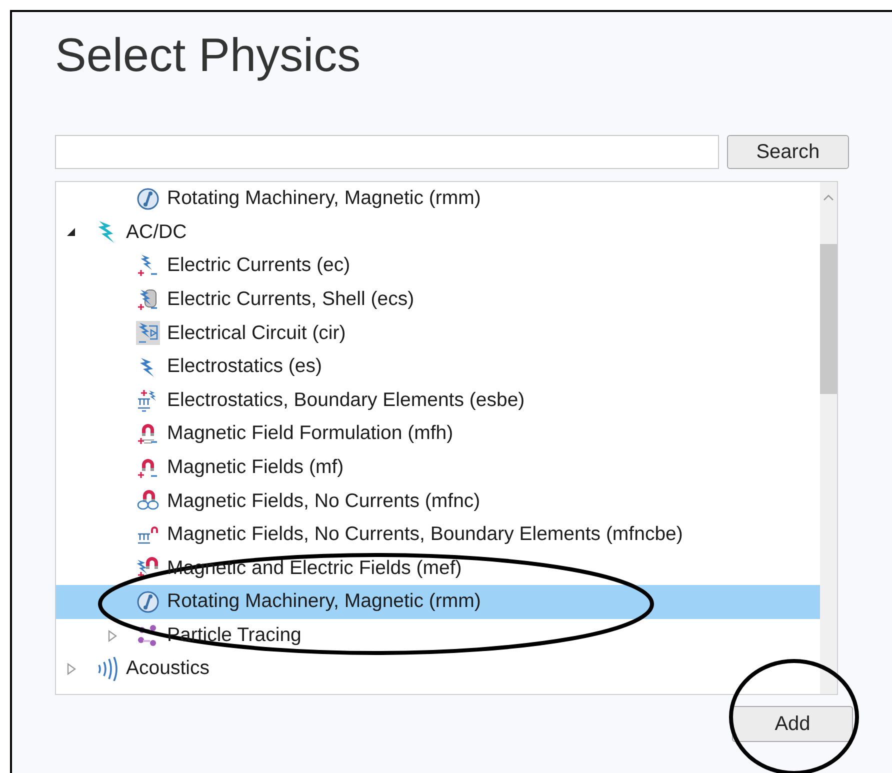 The width and height of the screenshot is (892, 773). I want to click on tree-item: Magnetic Fields (mf), so click(438, 467).